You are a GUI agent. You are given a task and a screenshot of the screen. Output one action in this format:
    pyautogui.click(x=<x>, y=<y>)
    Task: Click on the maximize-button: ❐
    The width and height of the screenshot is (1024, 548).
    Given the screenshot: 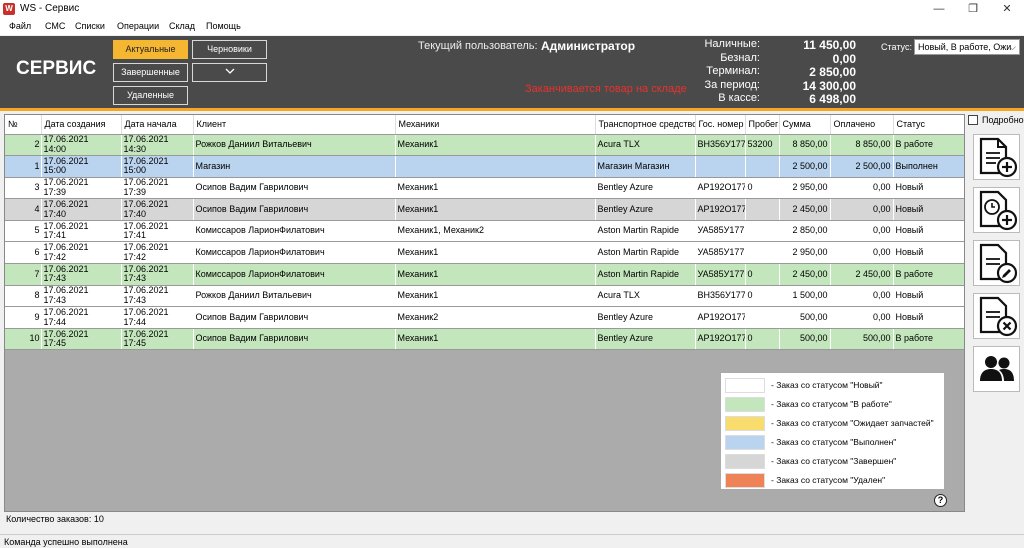 What is the action you would take?
    pyautogui.click(x=973, y=9)
    